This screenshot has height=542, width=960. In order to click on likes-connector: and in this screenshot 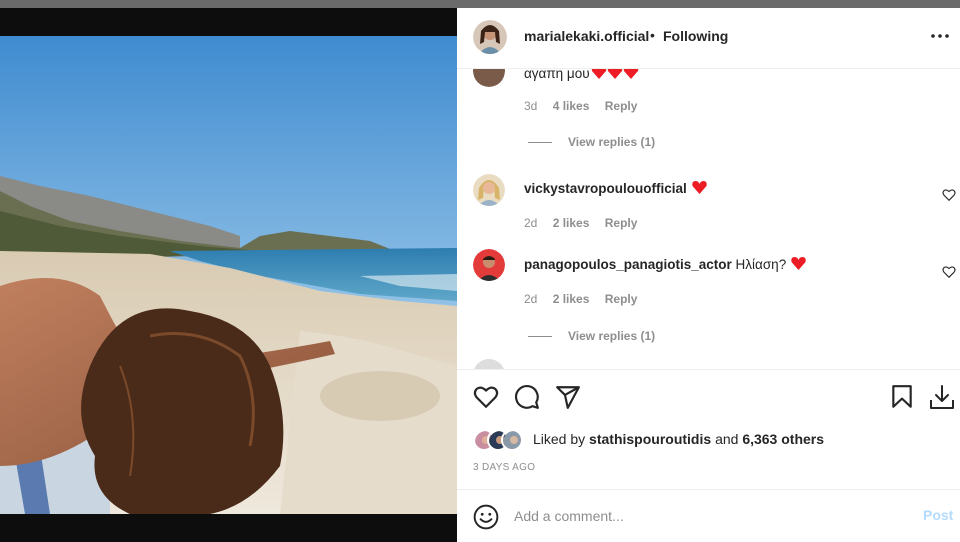, I will do `click(727, 439)`.